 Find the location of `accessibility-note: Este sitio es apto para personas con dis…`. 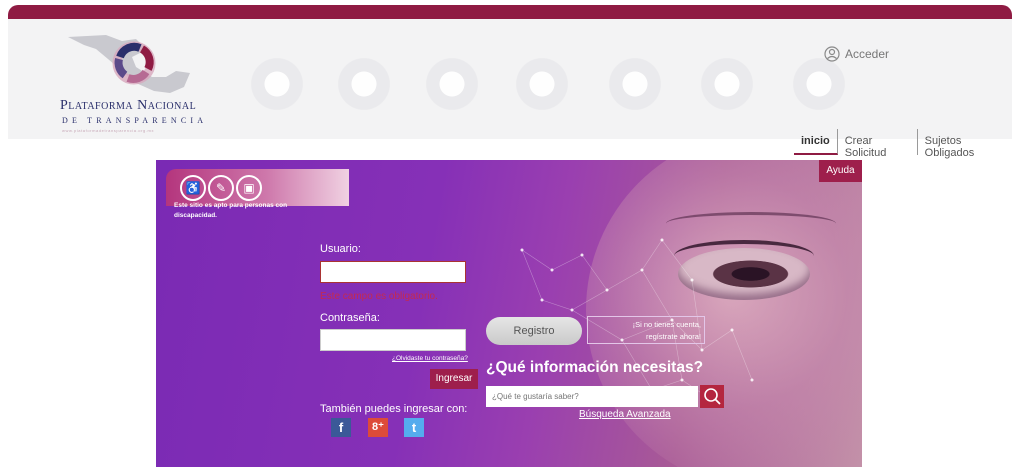

accessibility-note: Este sitio es apto para personas con dis… is located at coordinates (231, 210).